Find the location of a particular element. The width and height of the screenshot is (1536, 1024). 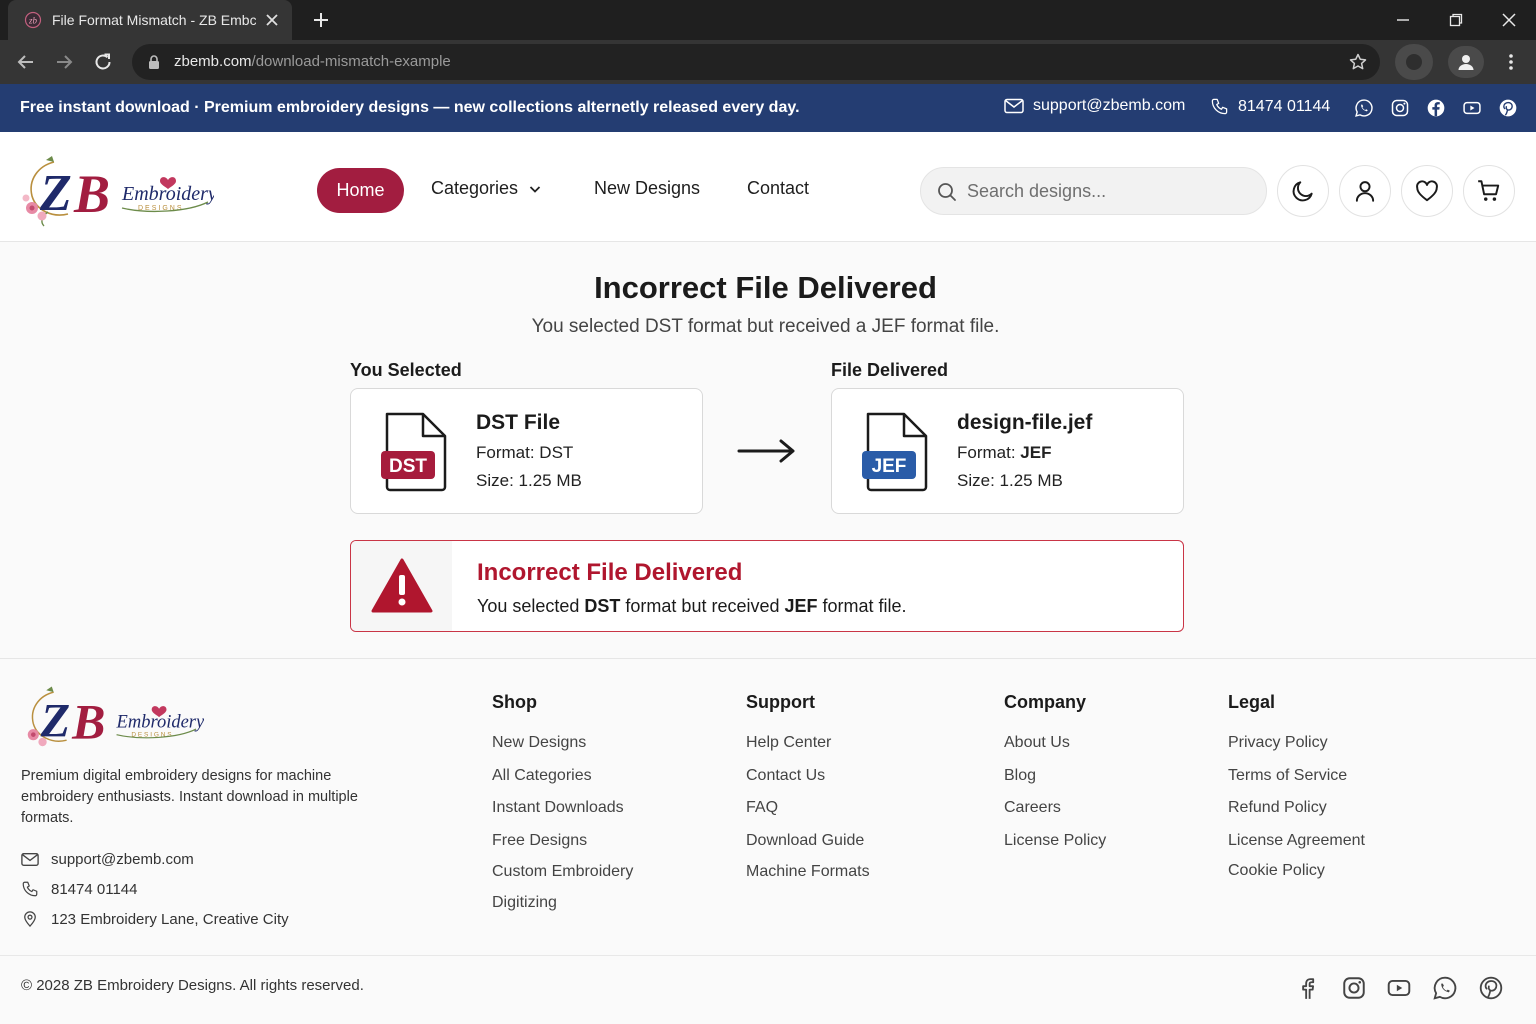

footer-col-title-shop: Shop is located at coordinates (514, 702).